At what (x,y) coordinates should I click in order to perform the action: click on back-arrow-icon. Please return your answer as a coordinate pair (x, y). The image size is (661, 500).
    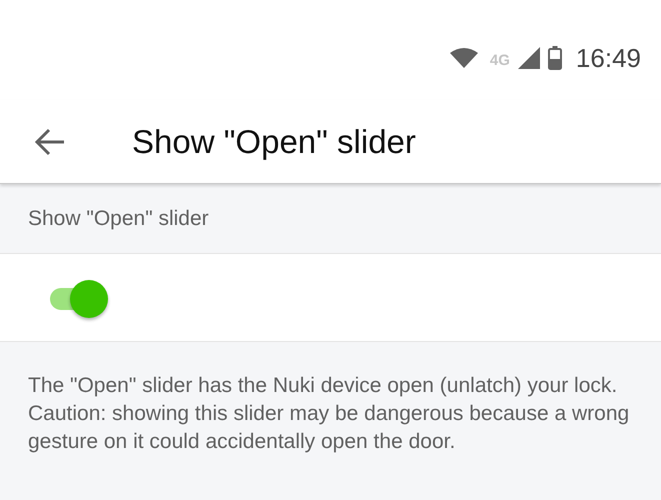
    Looking at the image, I should click on (50, 142).